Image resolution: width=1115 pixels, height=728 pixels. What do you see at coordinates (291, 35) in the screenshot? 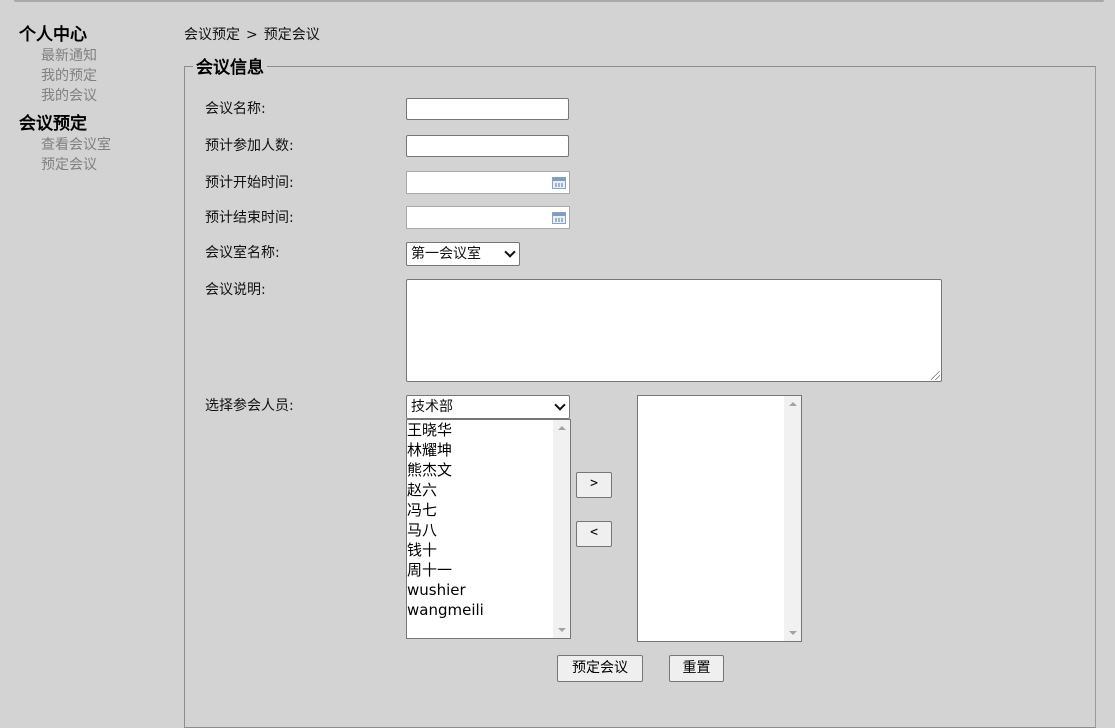
I see `breadcrumb-current: 预定会议` at bounding box center [291, 35].